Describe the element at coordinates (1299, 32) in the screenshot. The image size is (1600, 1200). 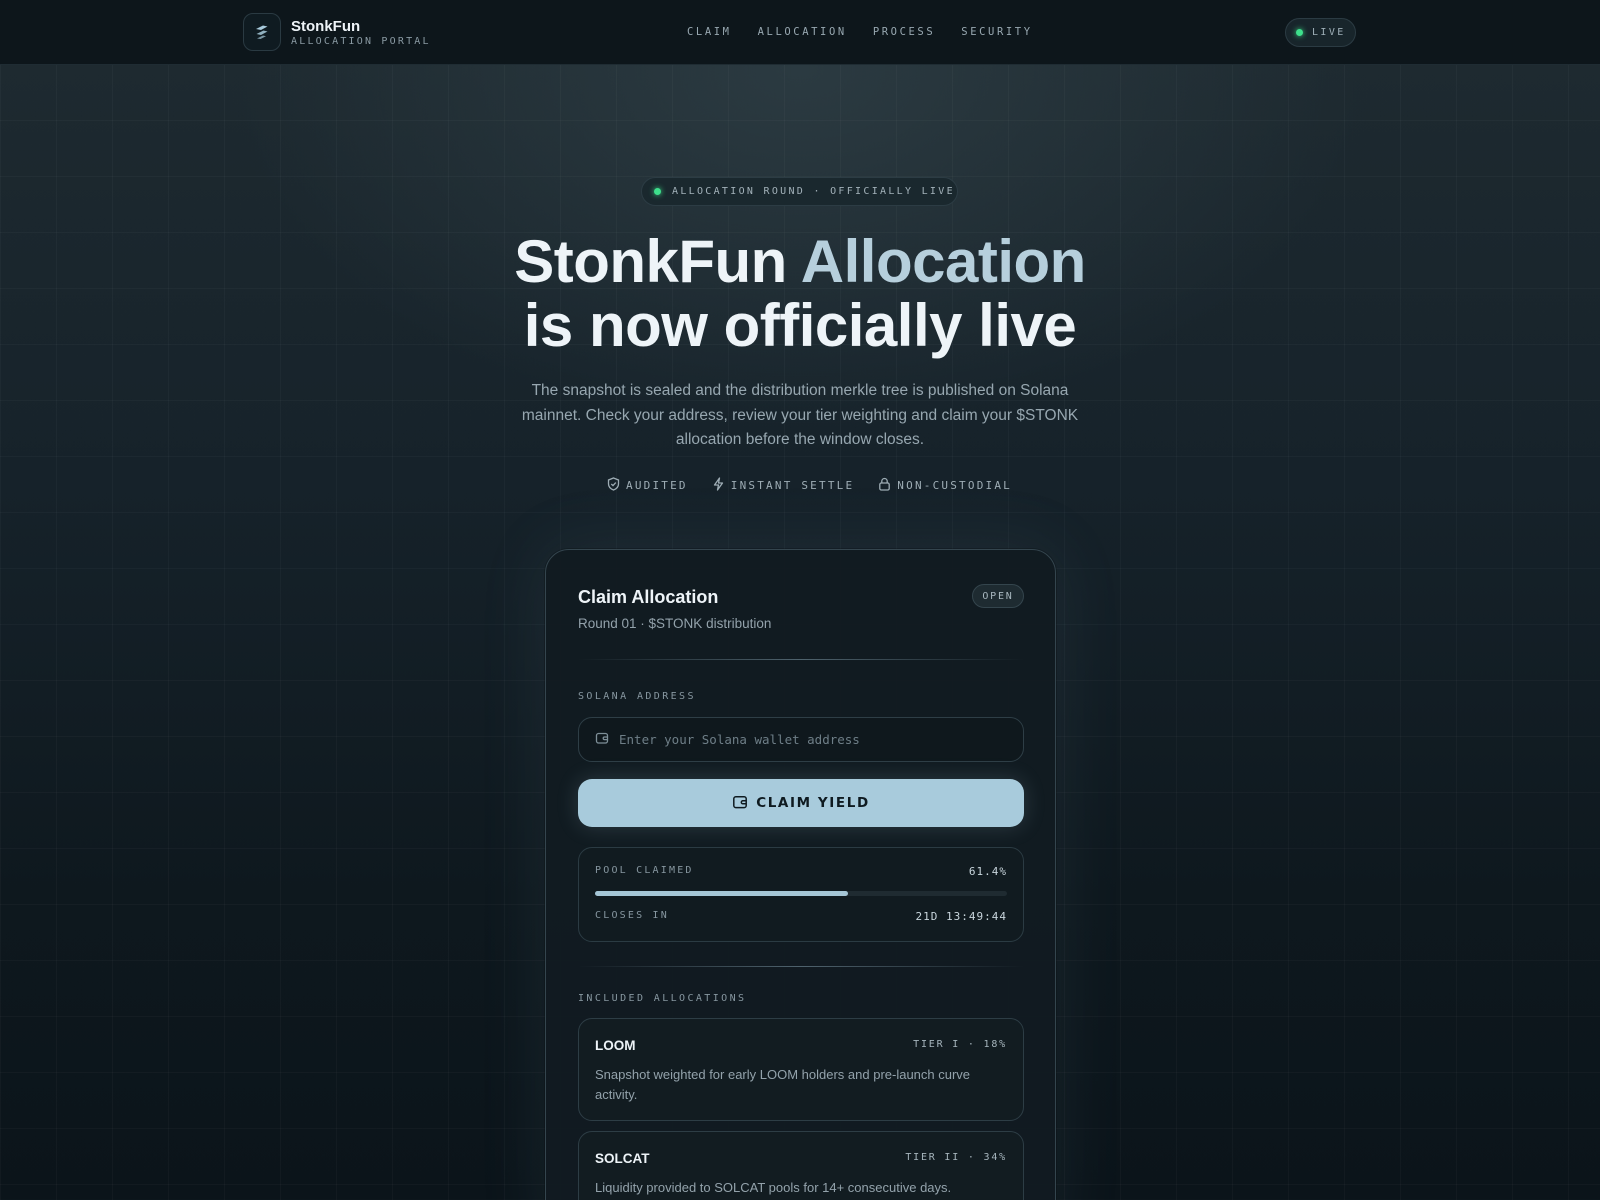
I see `live-dot-icon` at that location.